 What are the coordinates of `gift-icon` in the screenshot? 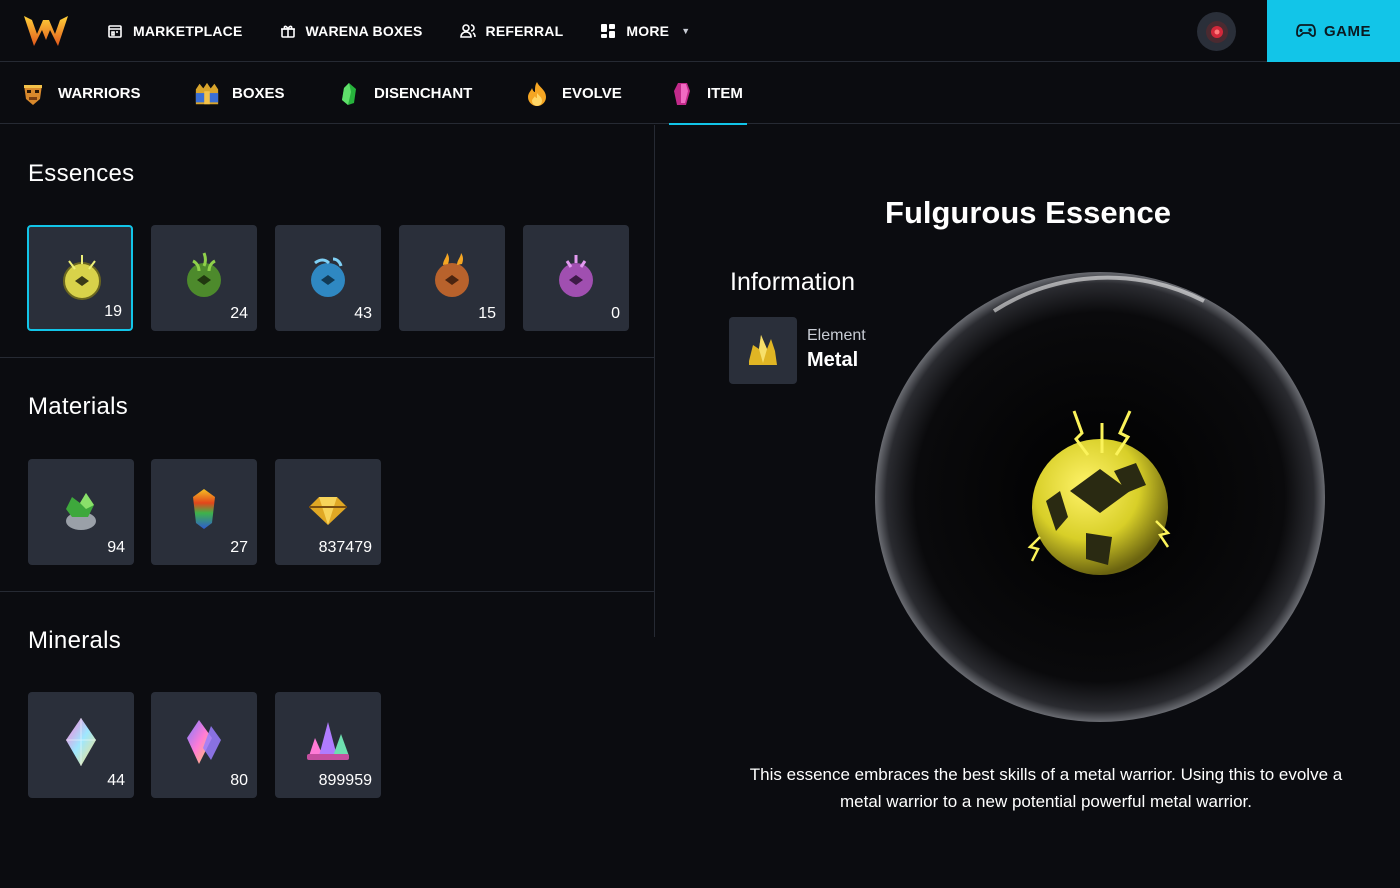 It's located at (288, 31).